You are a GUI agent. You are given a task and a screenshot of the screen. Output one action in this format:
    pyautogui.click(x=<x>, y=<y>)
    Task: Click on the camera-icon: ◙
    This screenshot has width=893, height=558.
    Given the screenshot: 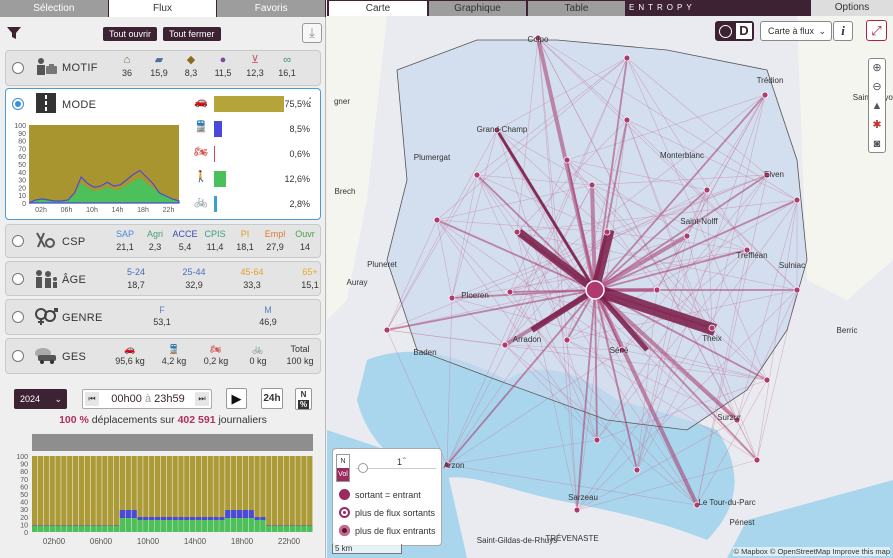 What is the action you would take?
    pyautogui.click(x=877, y=144)
    